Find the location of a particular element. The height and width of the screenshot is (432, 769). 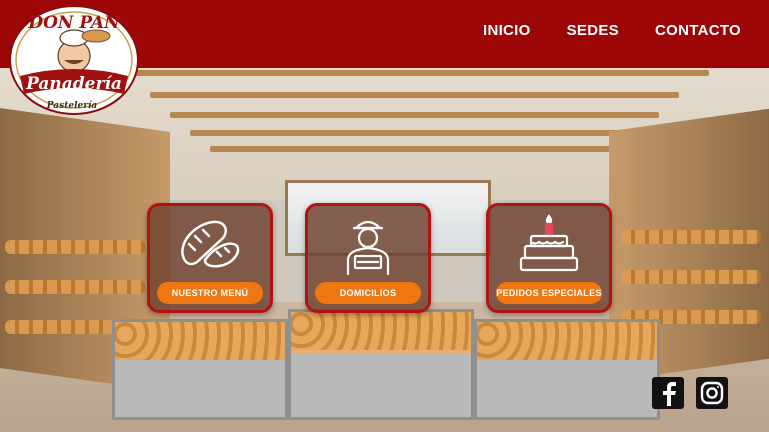

main-nav: INICIO SEDES CONTACTO is located at coordinates (612, 30).